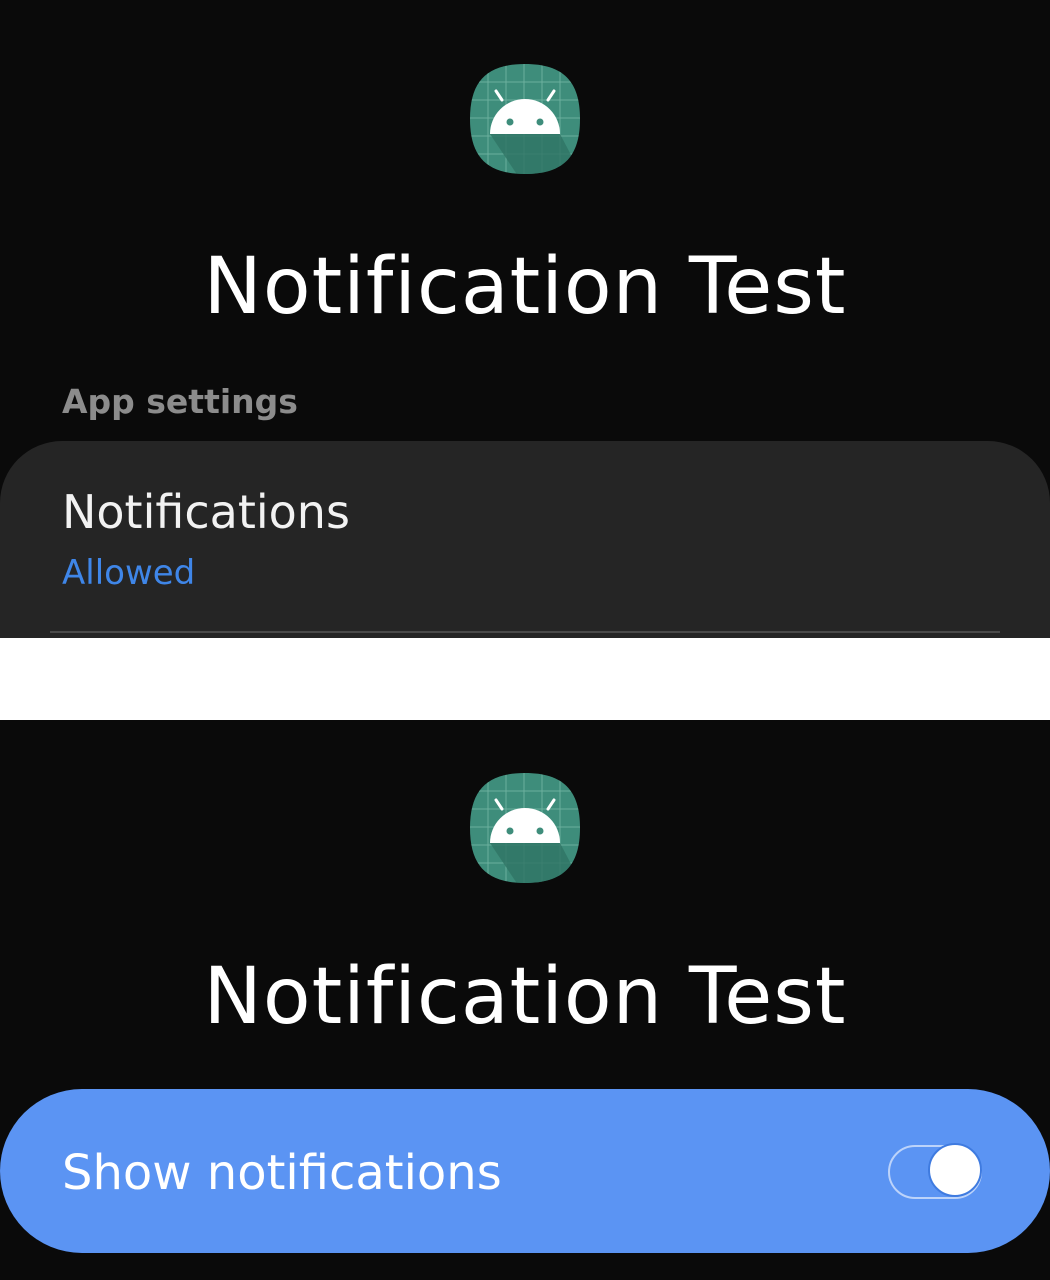  What do you see at coordinates (206, 512) in the screenshot?
I see `notifications-item-title: Notifications` at bounding box center [206, 512].